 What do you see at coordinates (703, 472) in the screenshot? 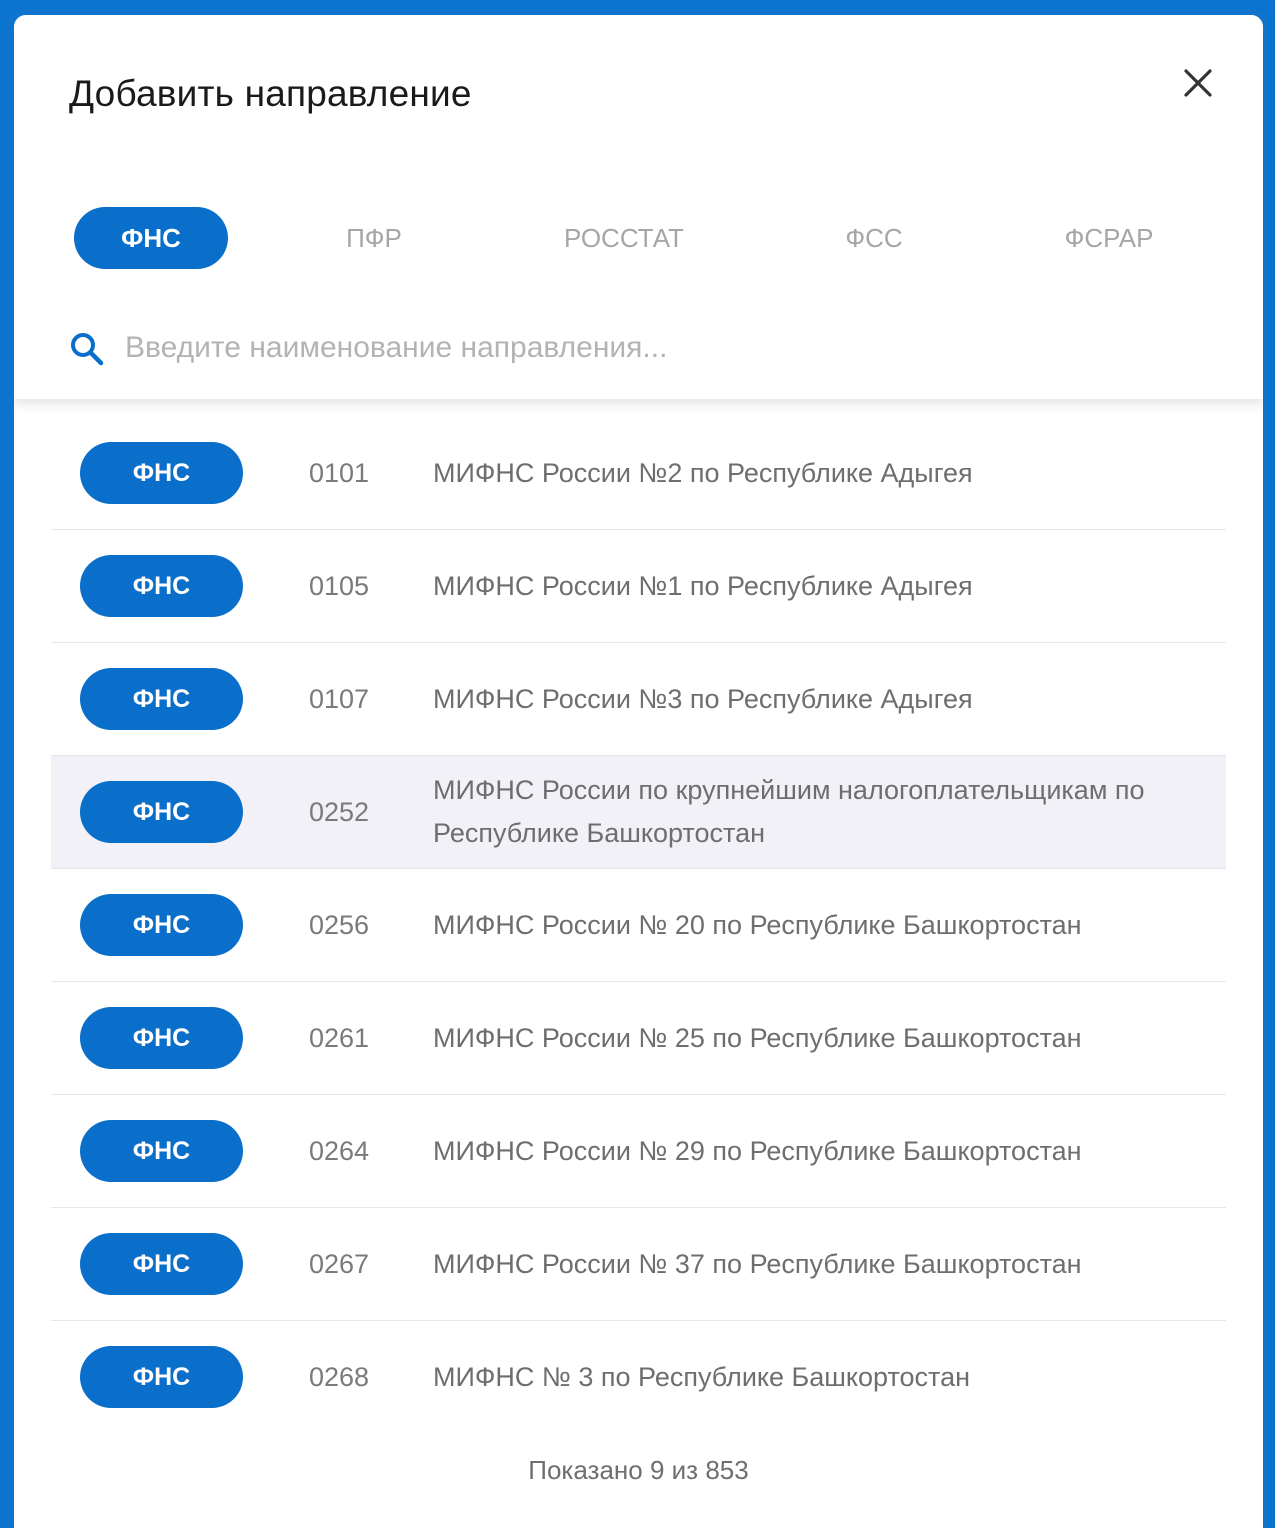
I see `direction-name: МИФНС России №2 по Республике Адыгея` at bounding box center [703, 472].